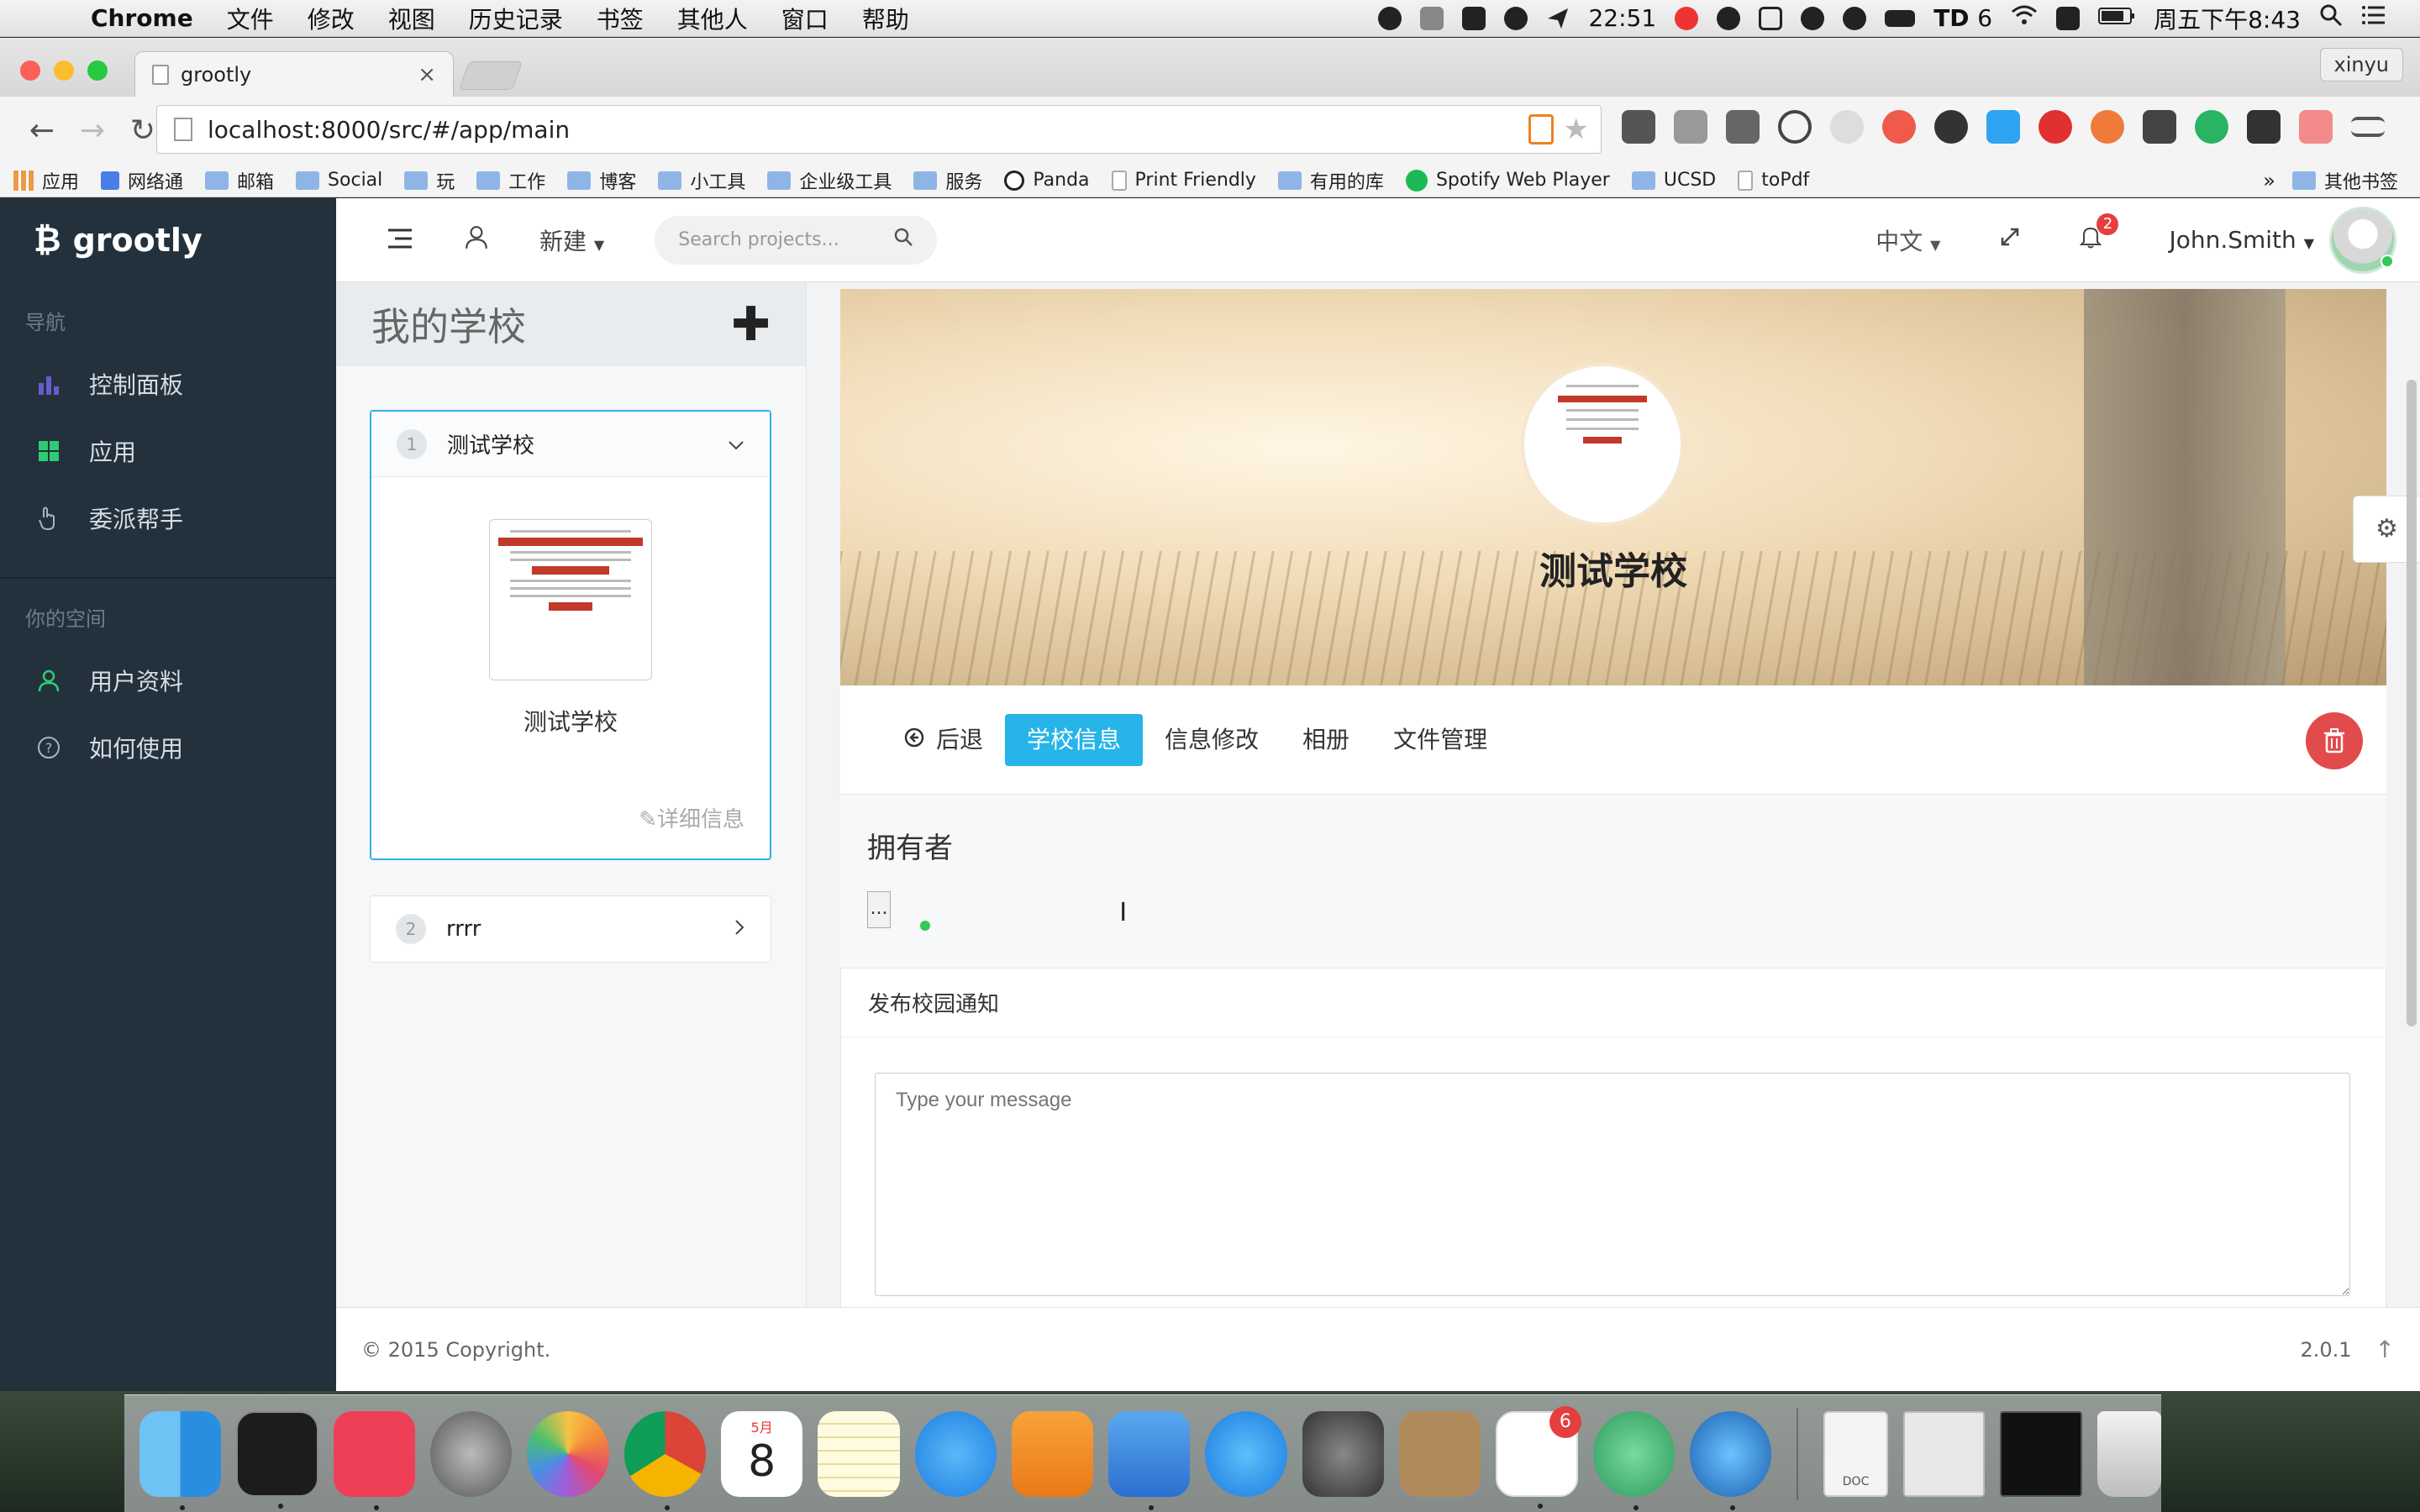 The height and width of the screenshot is (1512, 2420). What do you see at coordinates (1440, 740) in the screenshot?
I see `tab-file-management: 文件管理` at bounding box center [1440, 740].